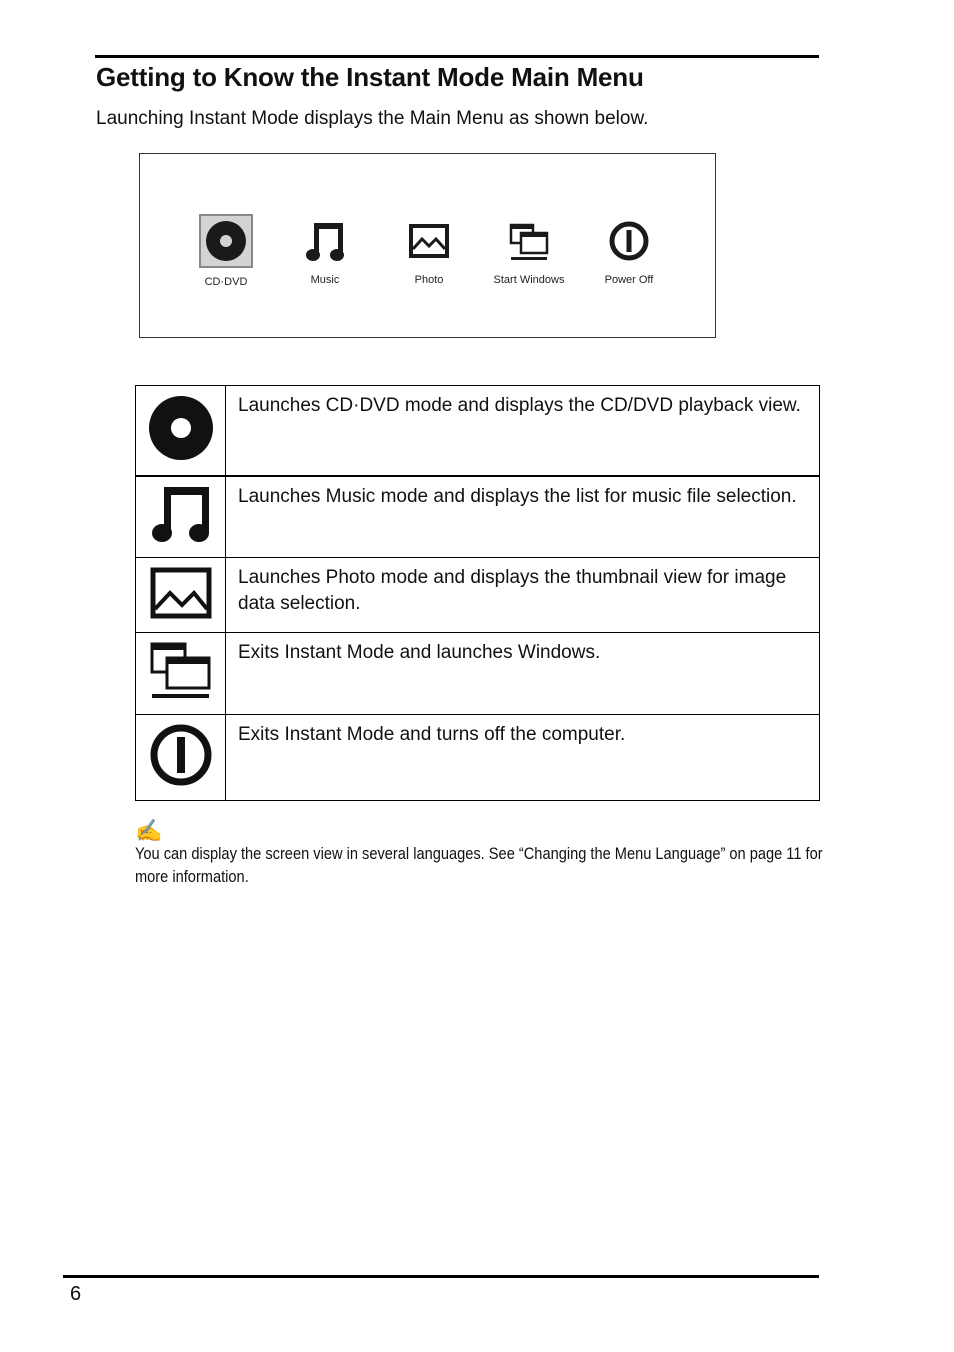  What do you see at coordinates (76, 1294) in the screenshot?
I see `page-number: 6` at bounding box center [76, 1294].